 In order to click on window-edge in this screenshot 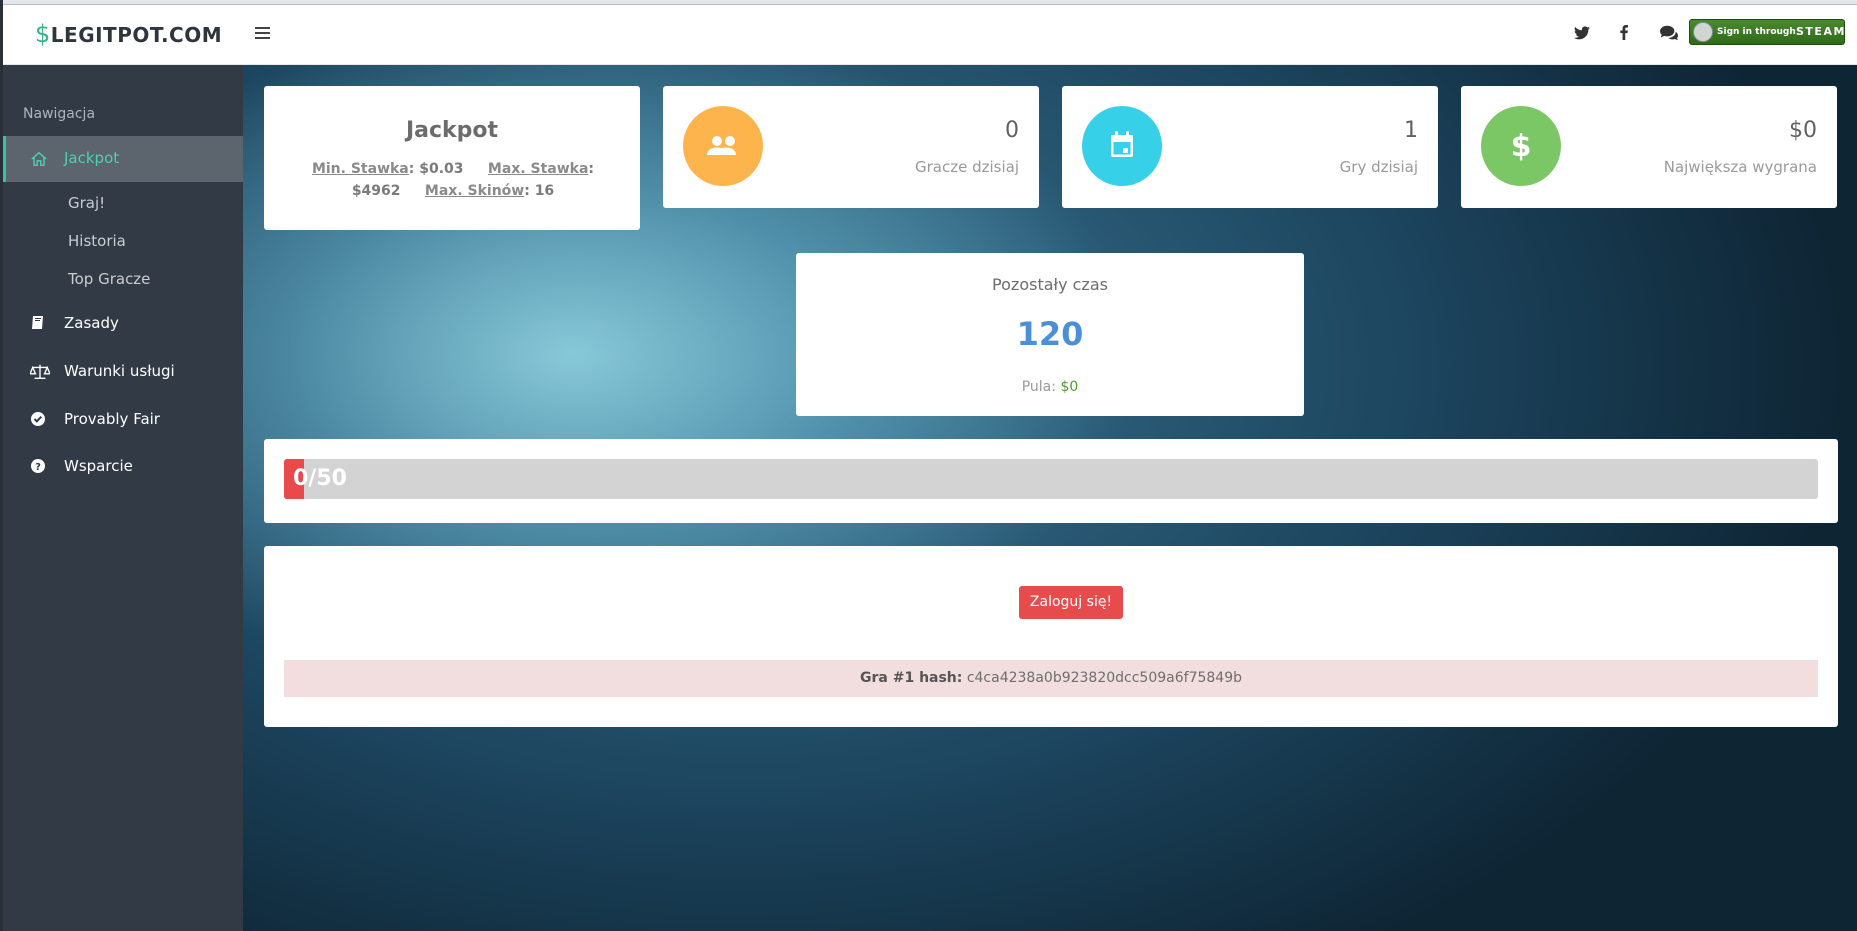, I will do `click(1, 465)`.